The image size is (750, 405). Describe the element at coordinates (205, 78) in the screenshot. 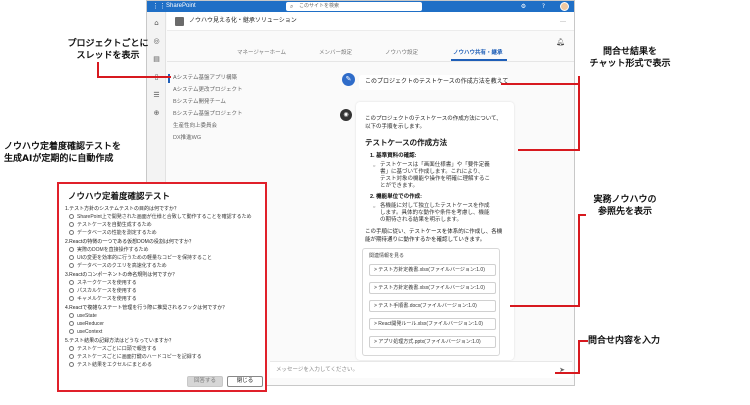

I see `project-item: Aシステム基盤アプリ構築` at that location.